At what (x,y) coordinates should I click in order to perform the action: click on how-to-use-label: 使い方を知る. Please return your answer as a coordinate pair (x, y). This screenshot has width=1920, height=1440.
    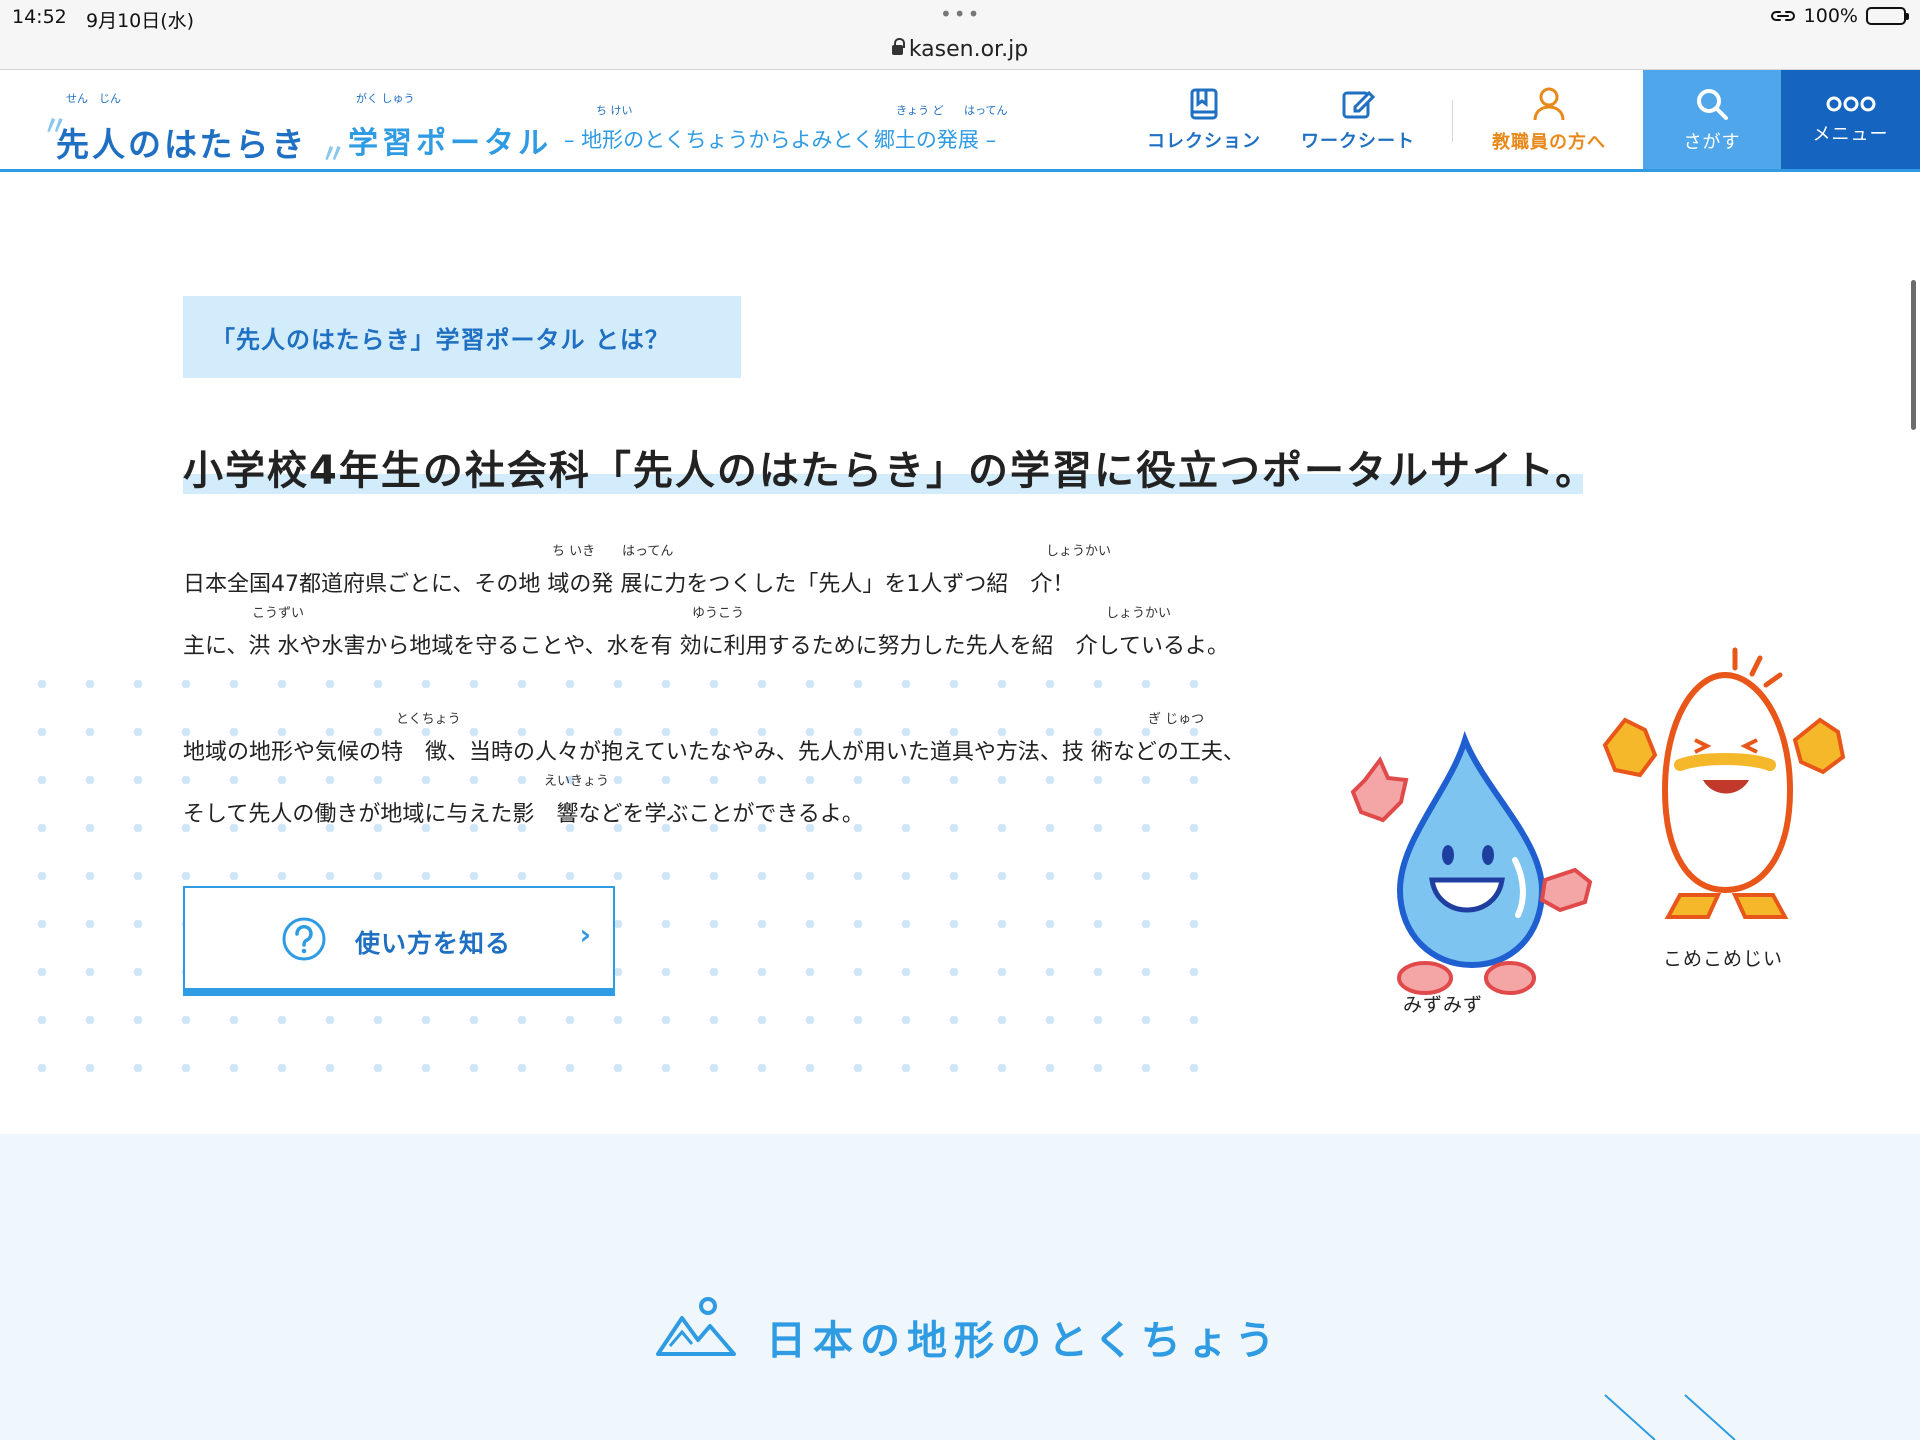
    Looking at the image, I should click on (433, 943).